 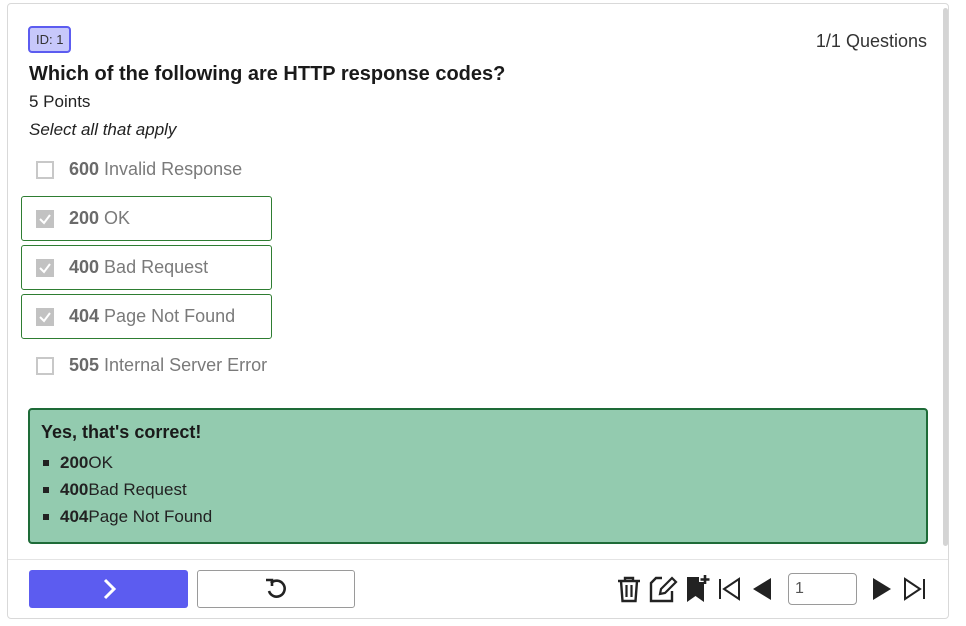 I want to click on id-badge: ID: 1, so click(x=50, y=39).